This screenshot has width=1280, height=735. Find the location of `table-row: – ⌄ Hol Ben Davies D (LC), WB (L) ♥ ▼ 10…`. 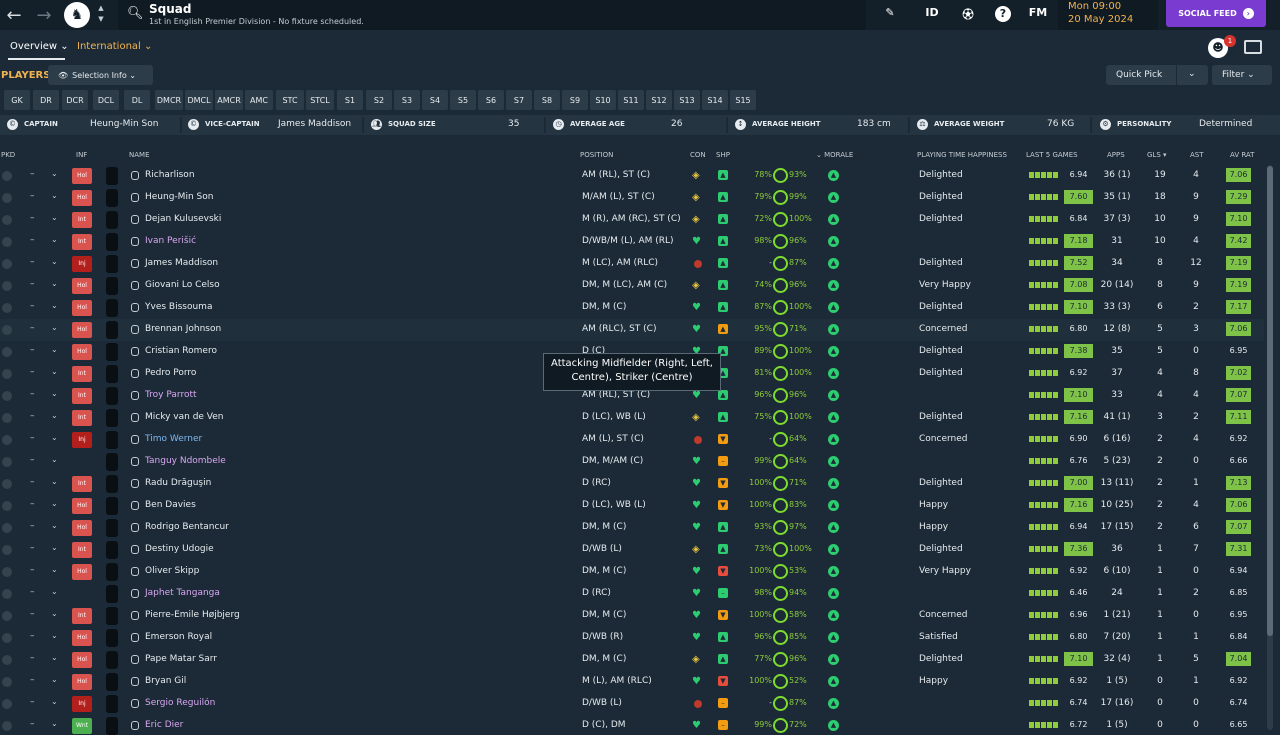

table-row: – ⌄ Hol Ben Davies D (LC), WB (L) ♥ ▼ 10… is located at coordinates (632, 506).